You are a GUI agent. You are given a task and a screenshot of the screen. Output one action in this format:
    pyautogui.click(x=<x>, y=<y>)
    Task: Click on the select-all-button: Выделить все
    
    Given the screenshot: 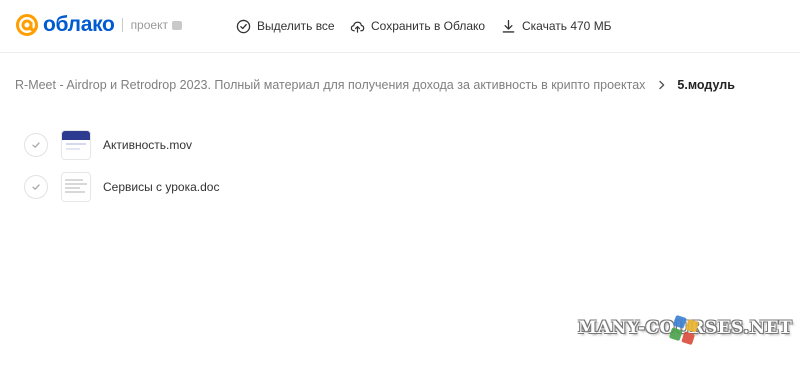 What is the action you would take?
    pyautogui.click(x=285, y=26)
    